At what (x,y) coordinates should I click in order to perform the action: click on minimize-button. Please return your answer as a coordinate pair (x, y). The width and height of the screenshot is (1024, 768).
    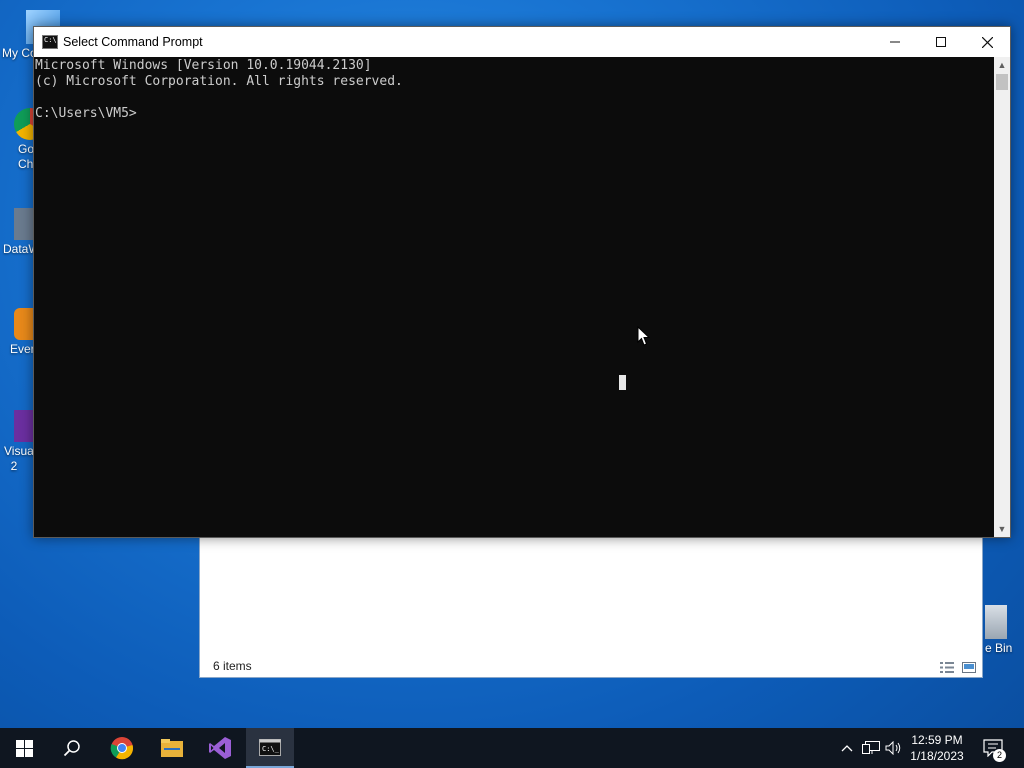
    Looking at the image, I should click on (895, 42).